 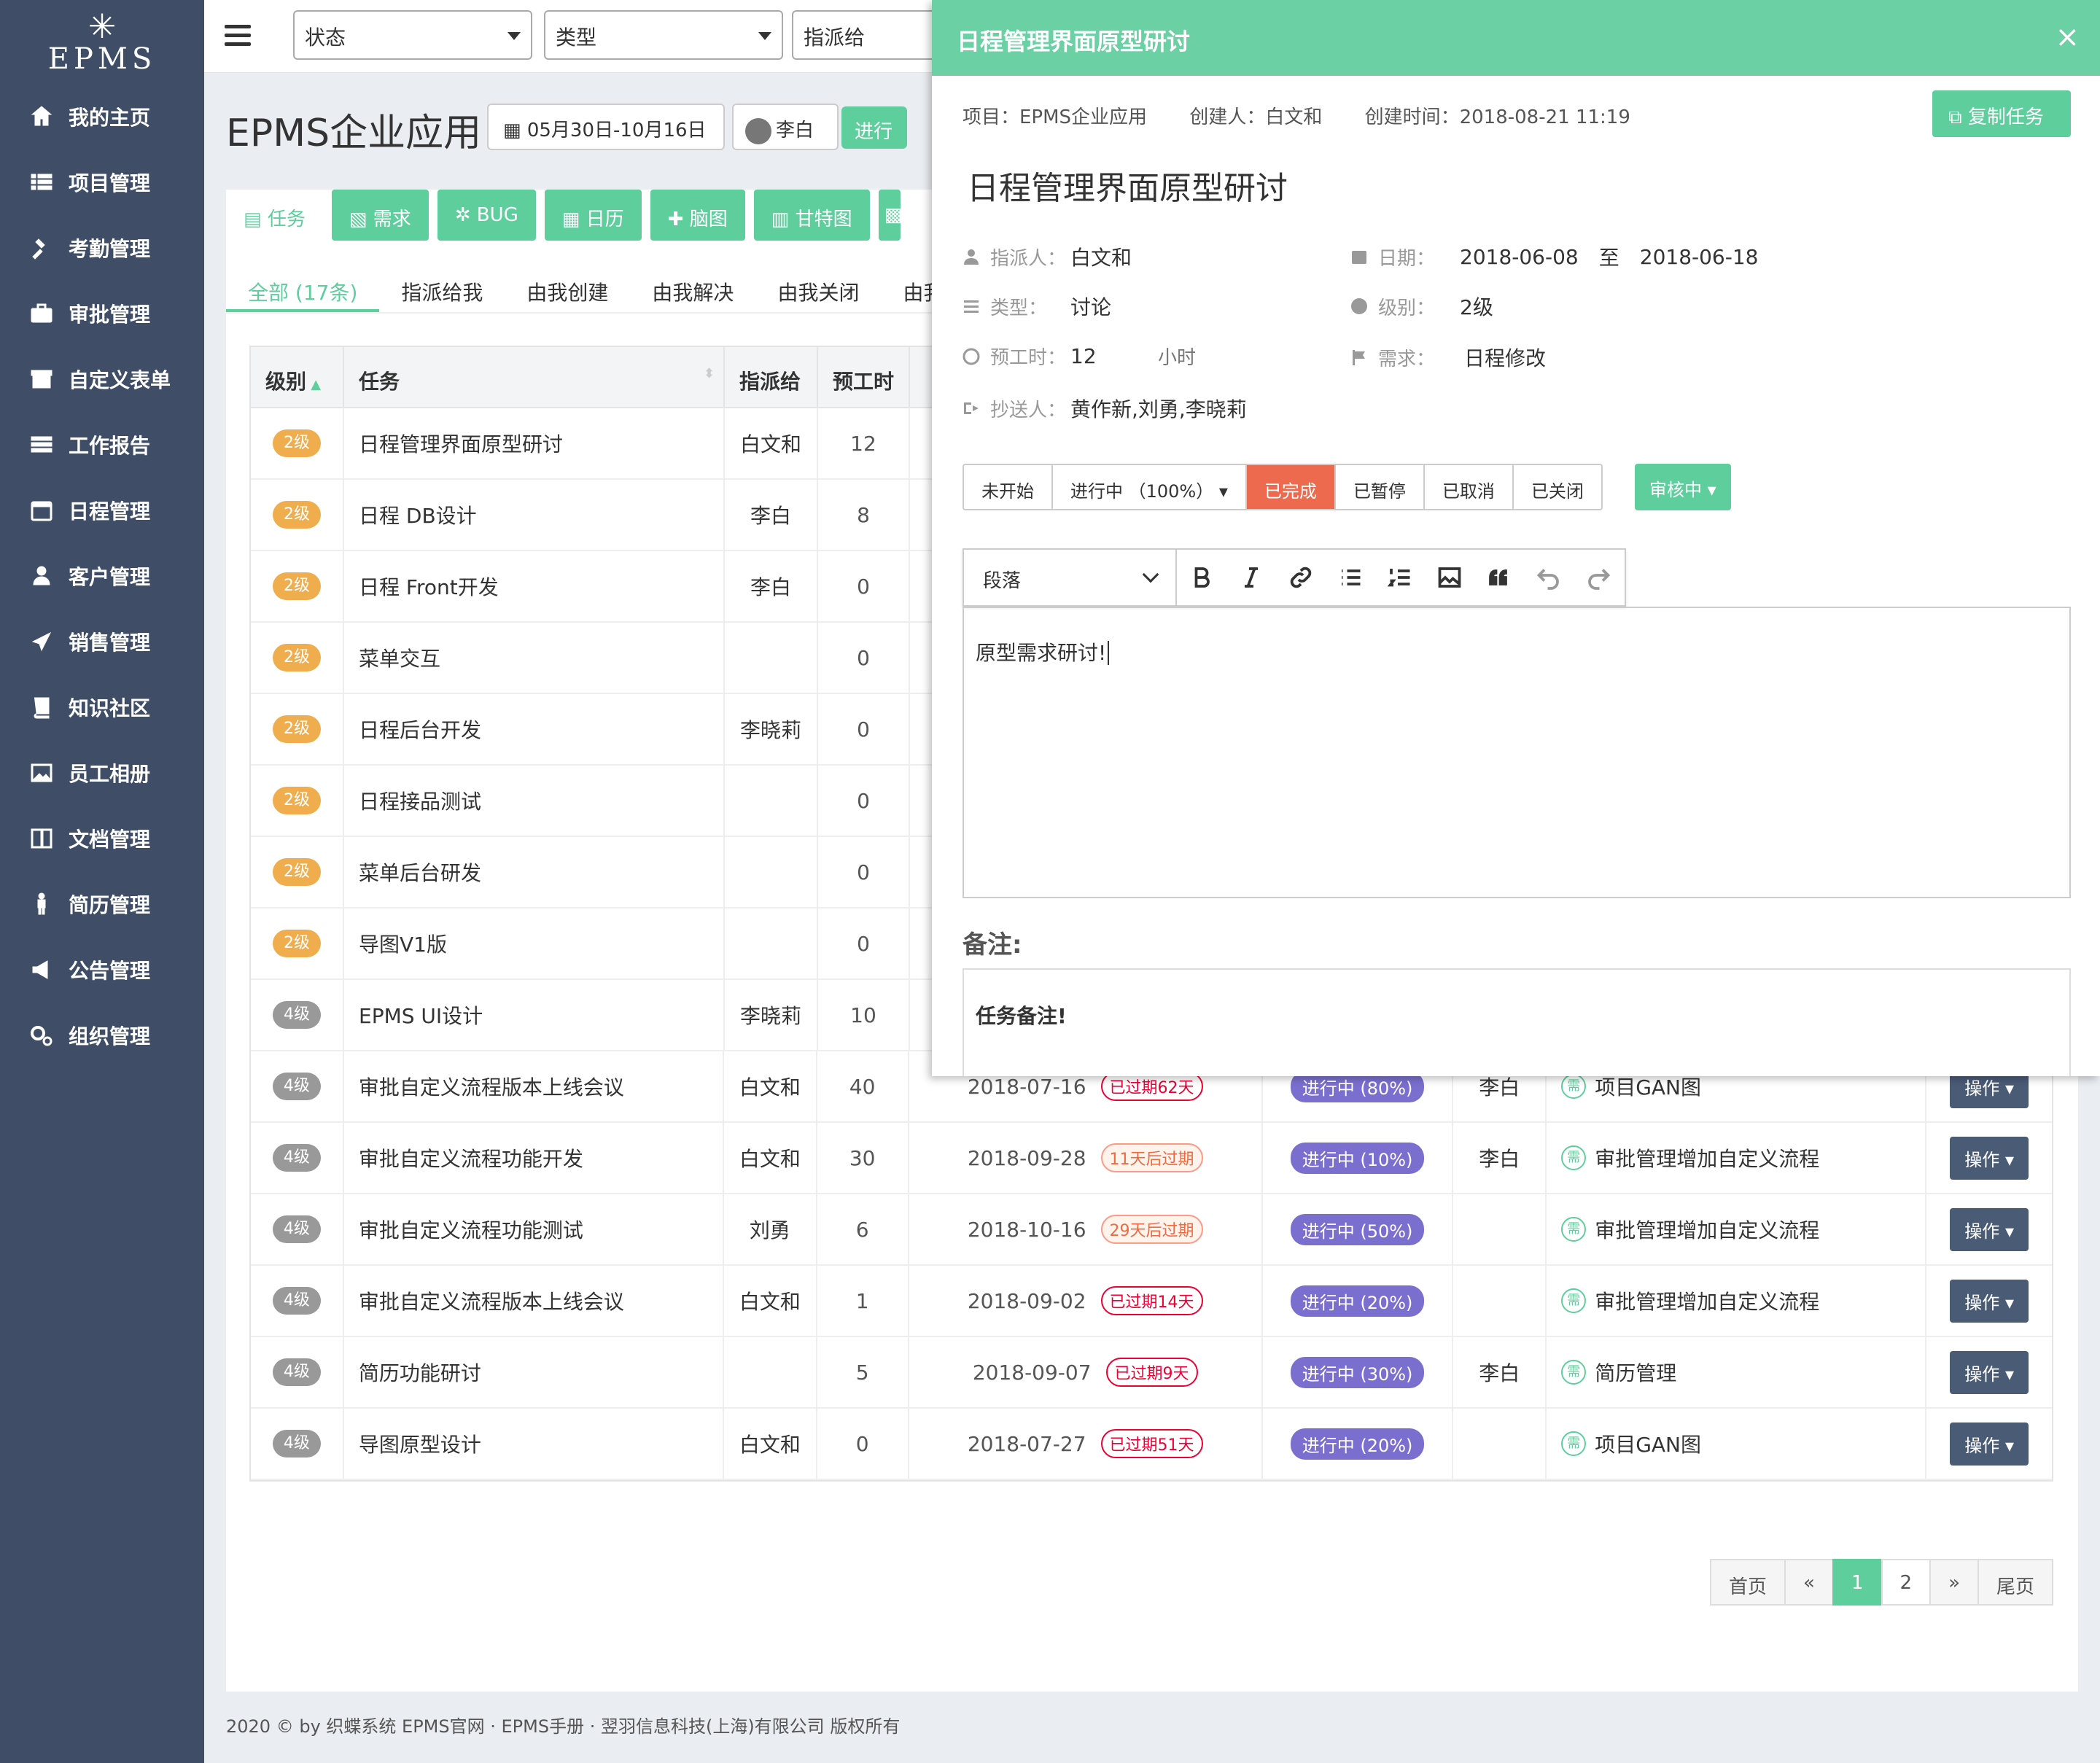 I want to click on undo-button, so click(x=1549, y=577).